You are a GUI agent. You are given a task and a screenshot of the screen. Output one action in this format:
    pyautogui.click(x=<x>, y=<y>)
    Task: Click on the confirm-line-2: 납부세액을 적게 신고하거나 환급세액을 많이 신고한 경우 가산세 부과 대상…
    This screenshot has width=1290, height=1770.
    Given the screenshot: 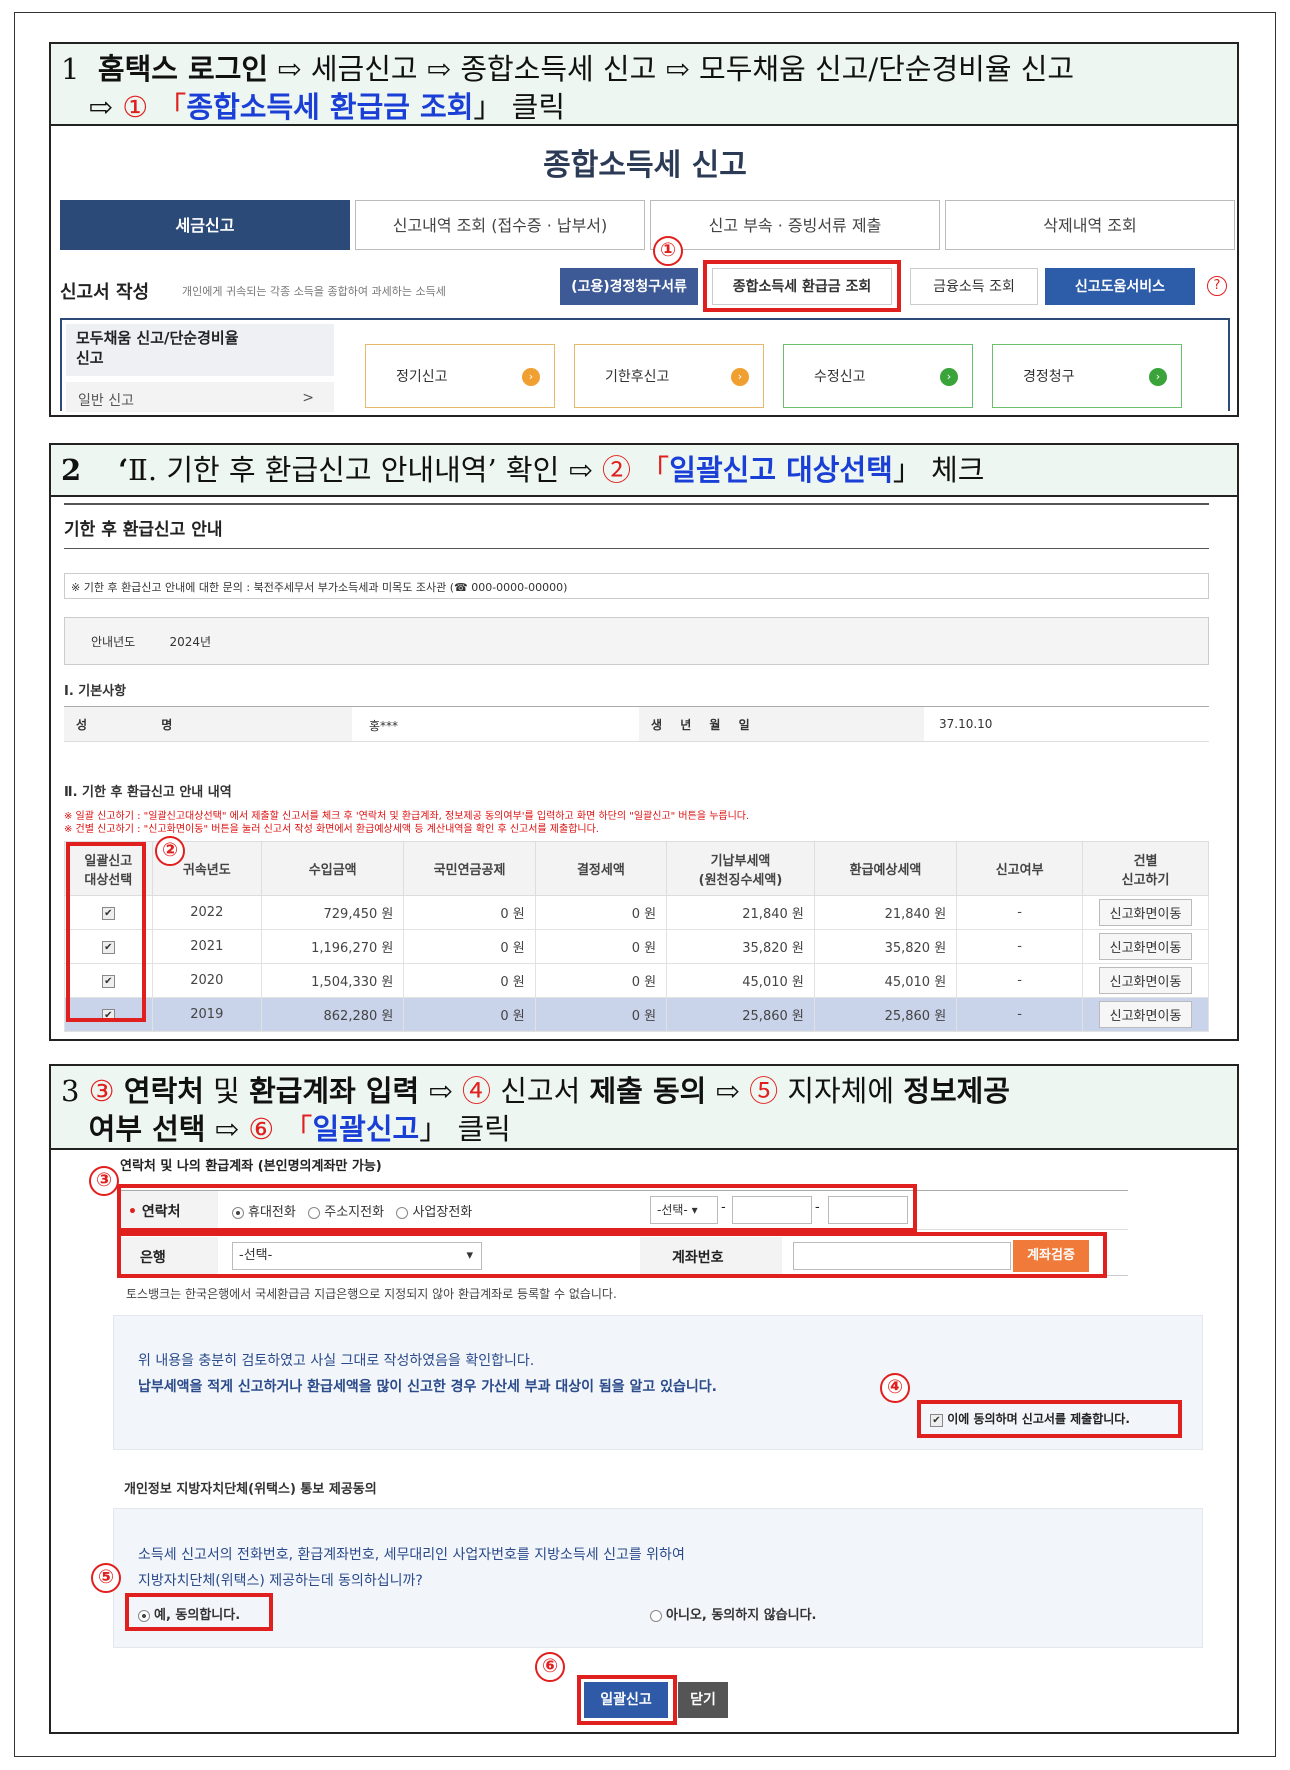 What is the action you would take?
    pyautogui.click(x=428, y=1387)
    